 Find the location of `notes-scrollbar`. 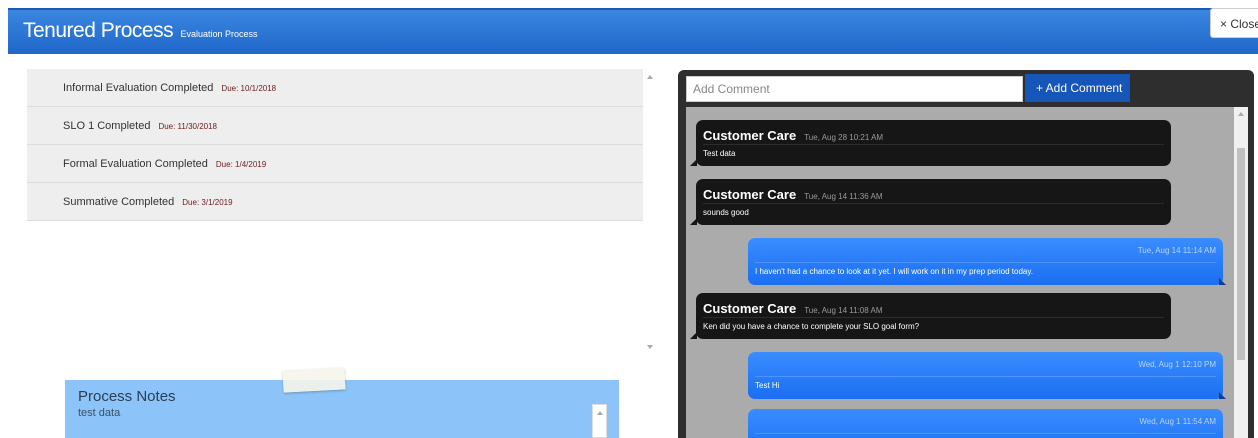

notes-scrollbar is located at coordinates (599, 421).